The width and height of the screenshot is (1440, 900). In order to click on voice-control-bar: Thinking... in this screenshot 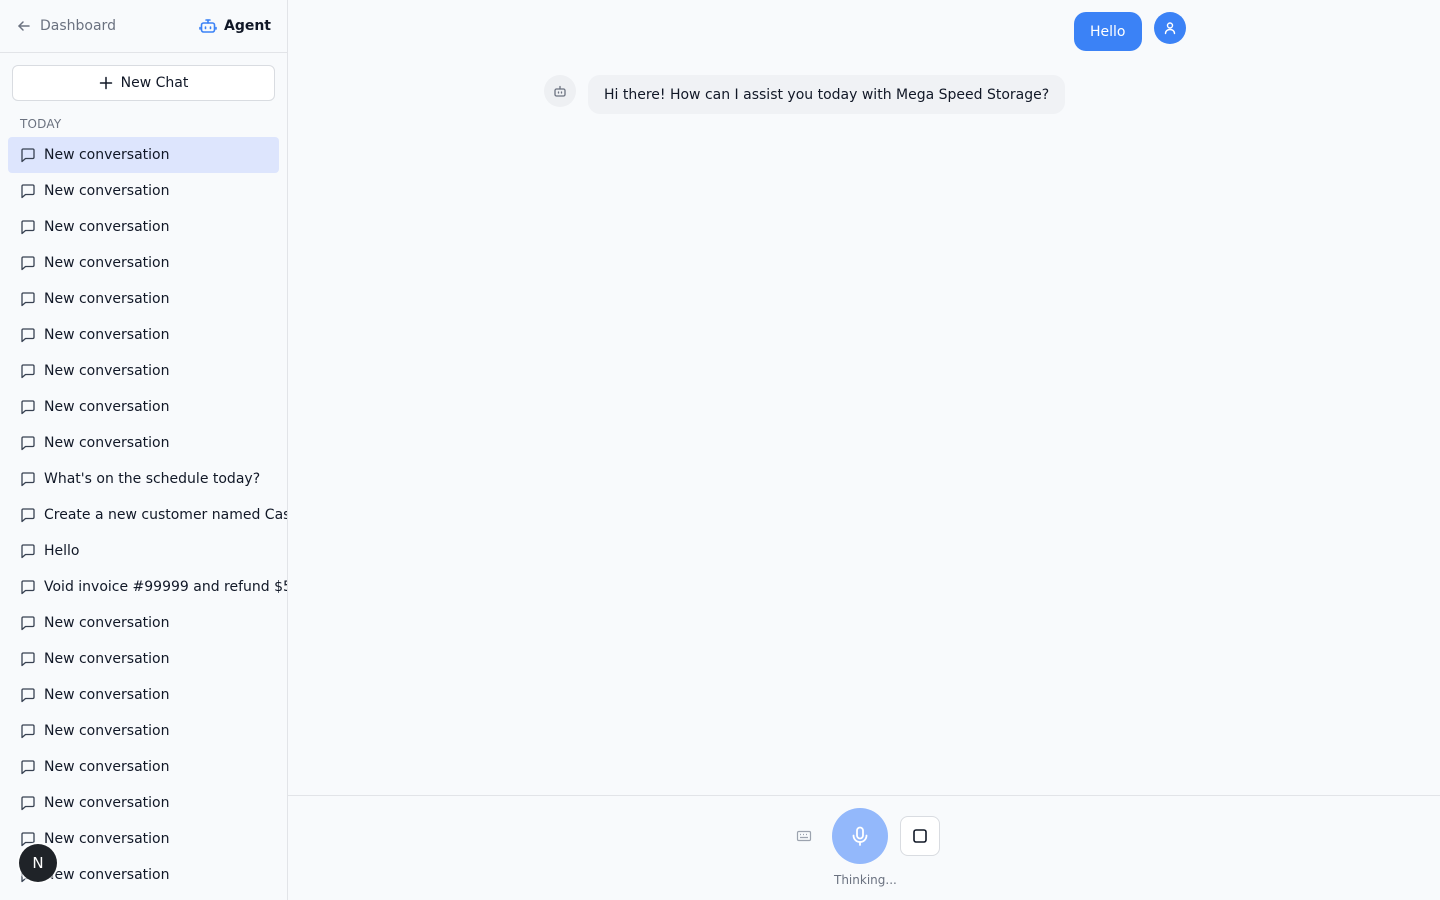, I will do `click(864, 847)`.